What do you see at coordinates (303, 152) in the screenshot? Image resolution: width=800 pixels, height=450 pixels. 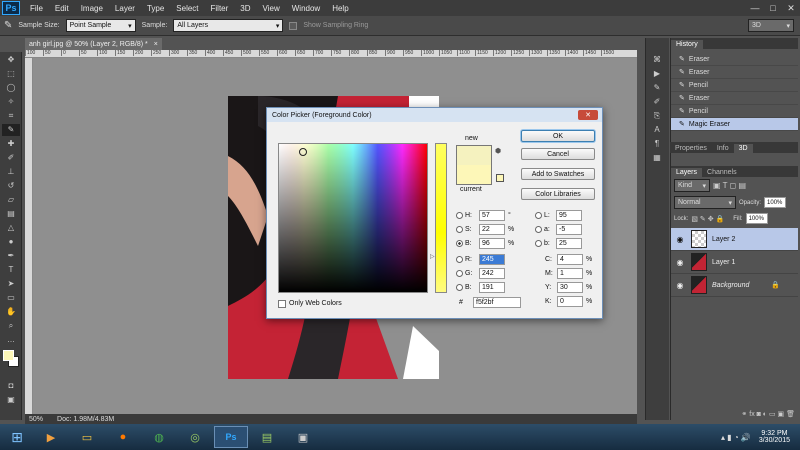 I see `color-cursor` at bounding box center [303, 152].